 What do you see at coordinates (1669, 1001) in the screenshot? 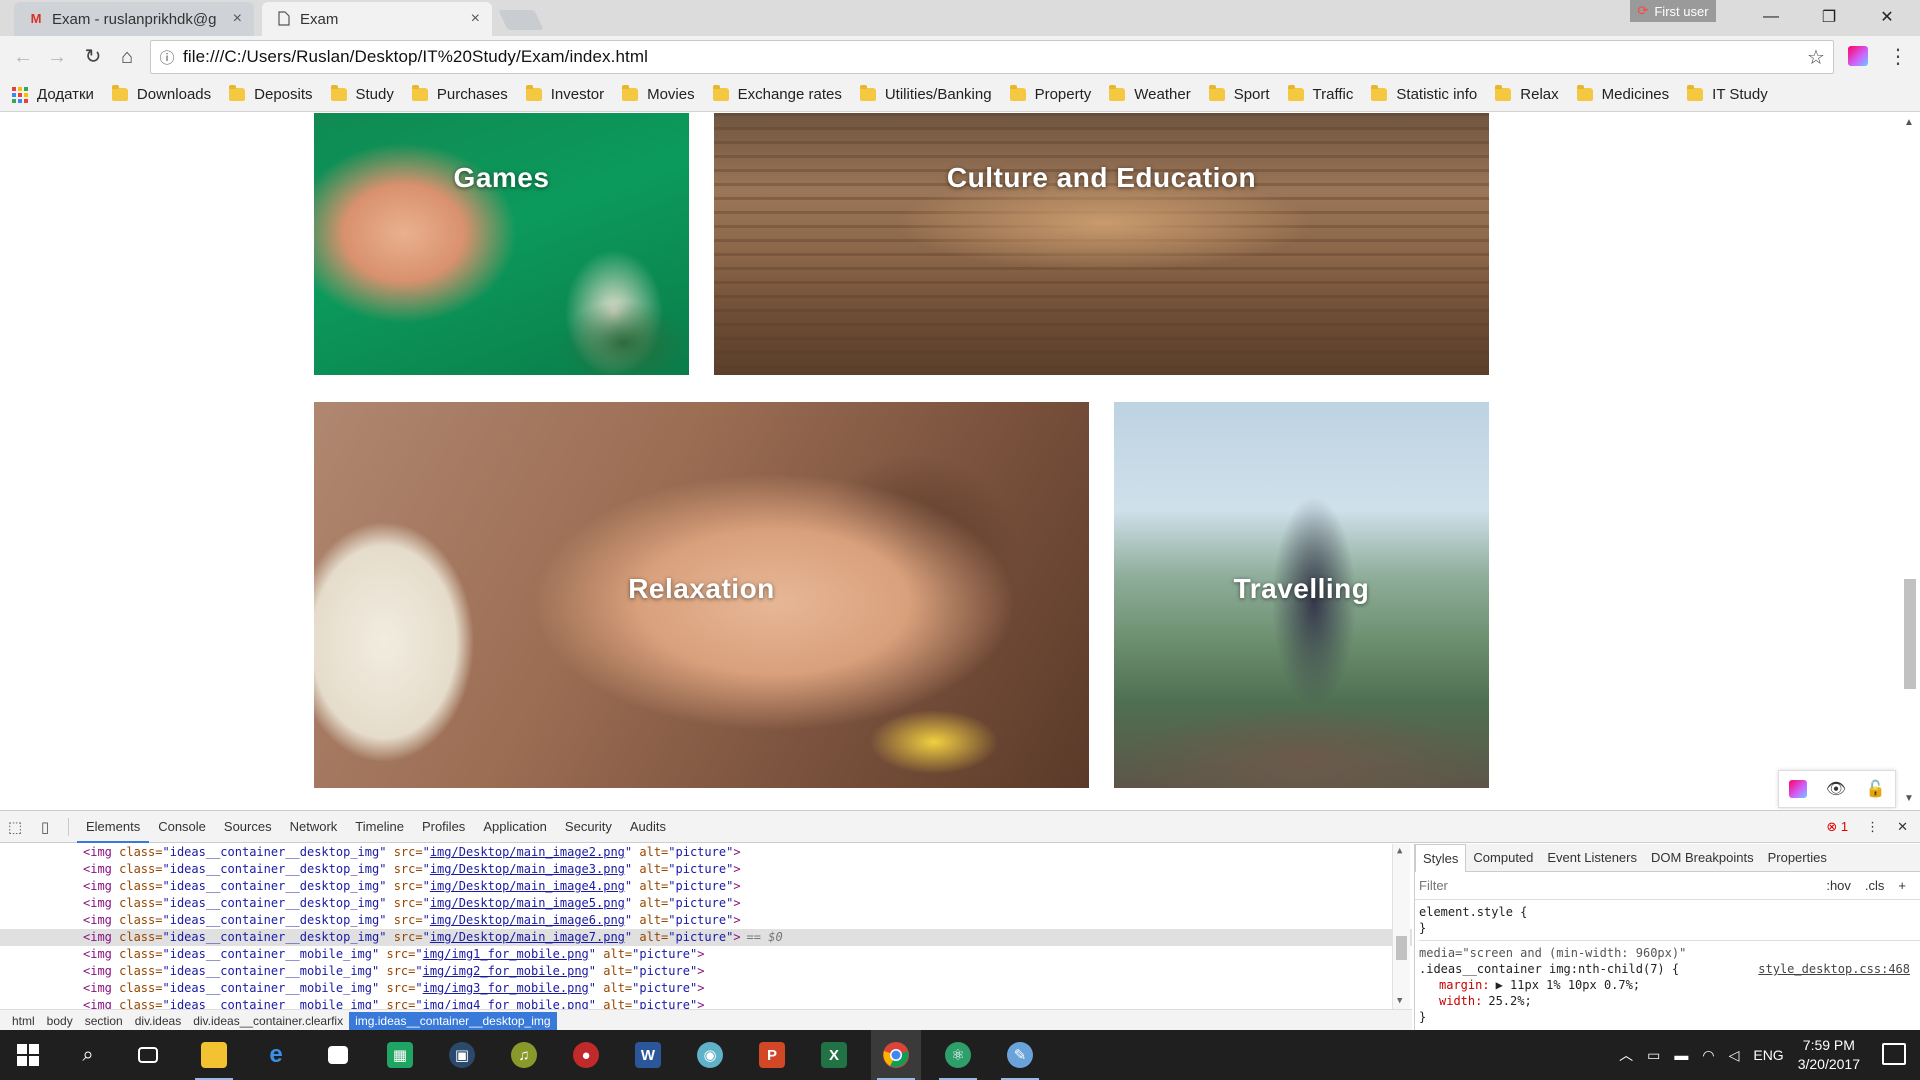
I see `css-declaration: width: 25.2%;` at bounding box center [1669, 1001].